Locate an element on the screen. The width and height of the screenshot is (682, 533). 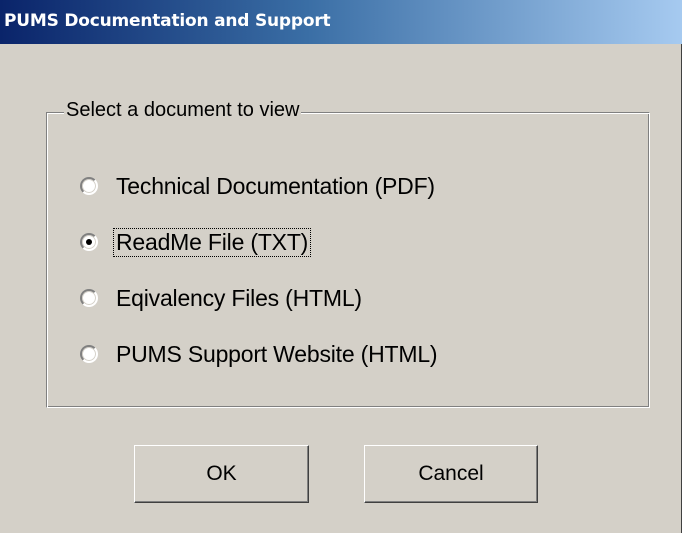
window-title: PUMS Documentation and Support is located at coordinates (167, 21).